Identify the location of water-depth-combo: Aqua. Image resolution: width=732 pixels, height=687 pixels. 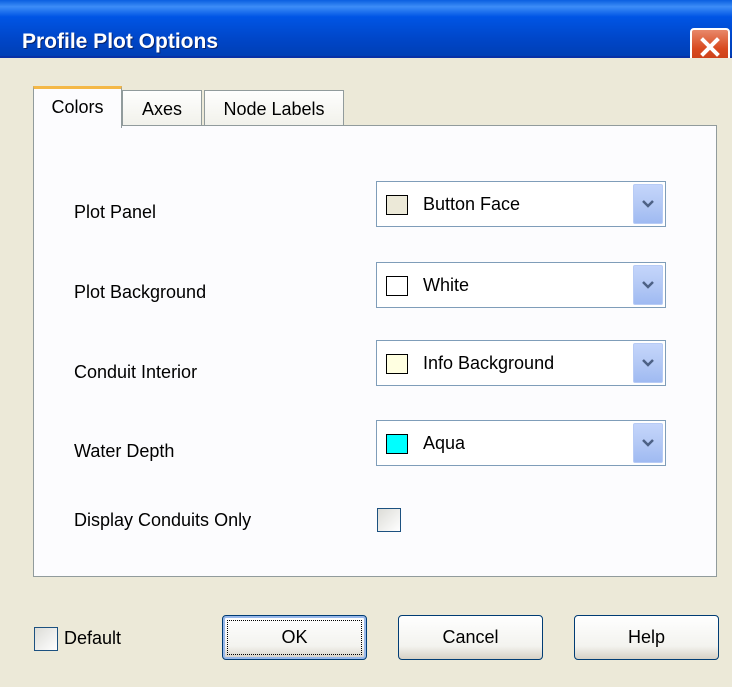
(521, 443).